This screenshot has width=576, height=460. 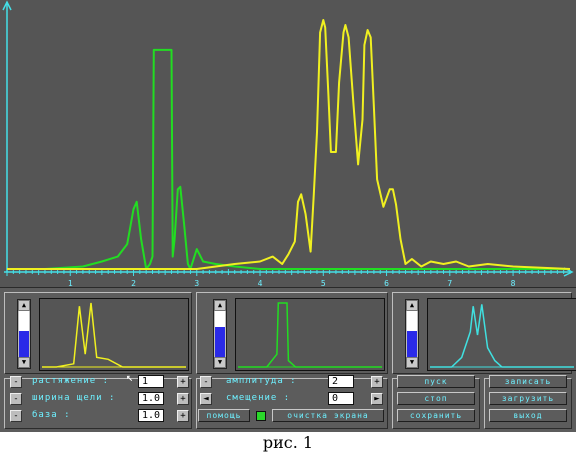 I want to click on slit-label: ширина щели :, so click(x=74, y=398).